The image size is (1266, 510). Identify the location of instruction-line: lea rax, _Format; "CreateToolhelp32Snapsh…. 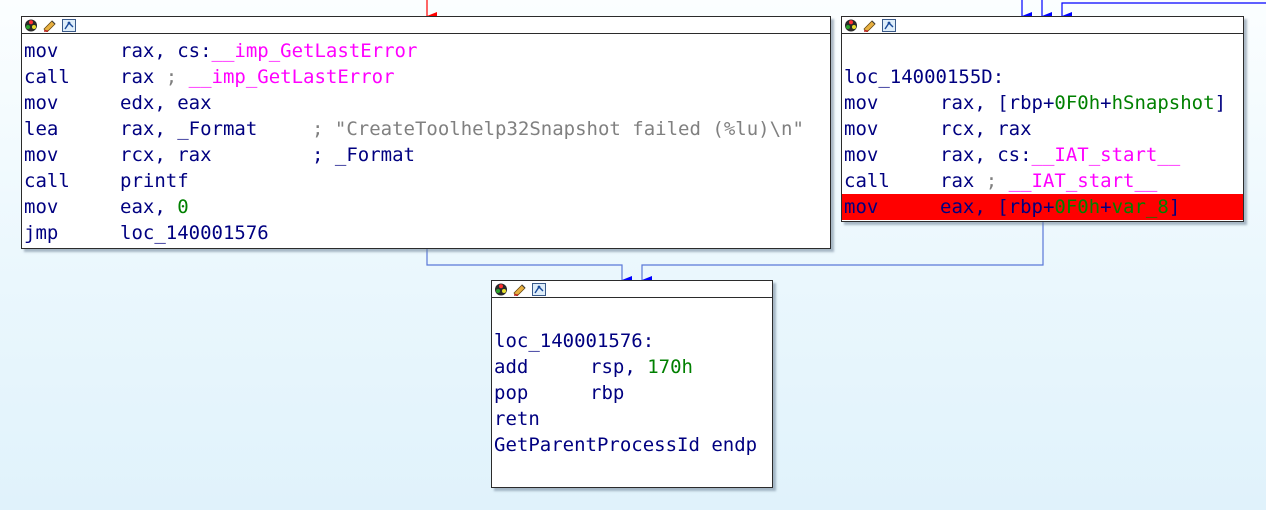
(426, 129).